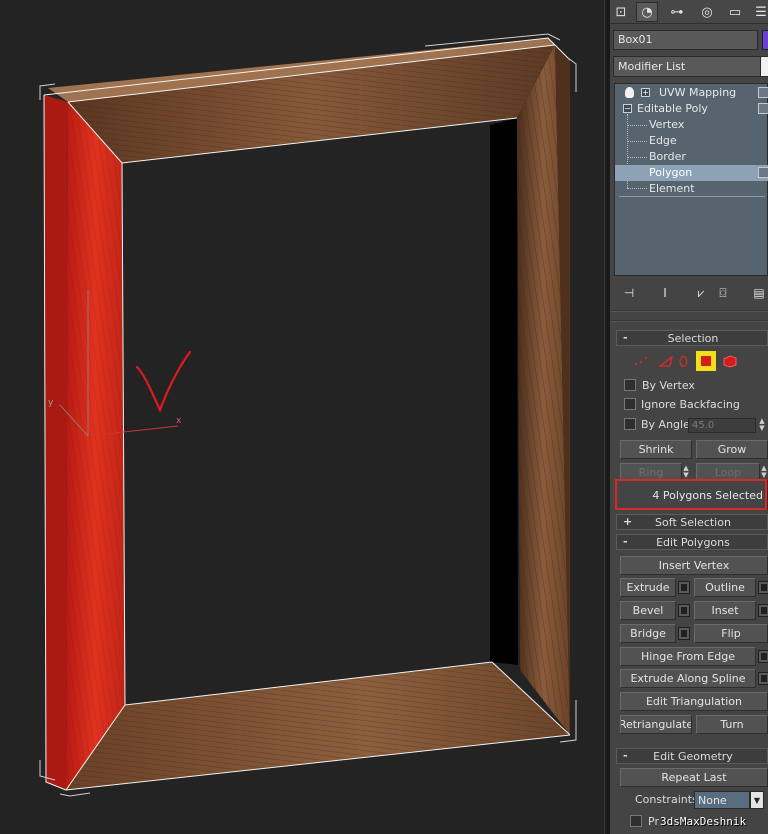 This screenshot has height=834, width=768. I want to click on command-panel-tabs: ⊡ ◔ ⊶ ◎ ▭ ☰, so click(689, 12).